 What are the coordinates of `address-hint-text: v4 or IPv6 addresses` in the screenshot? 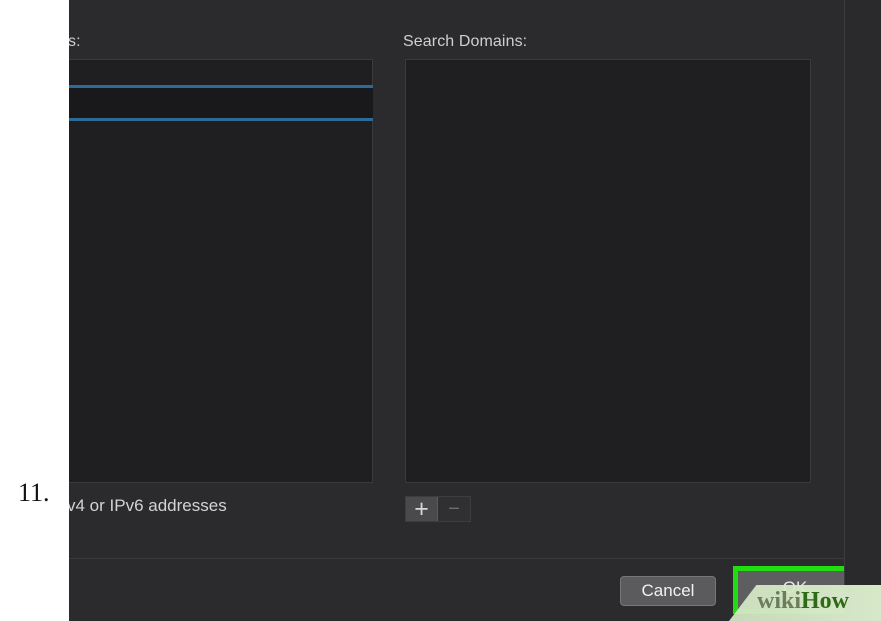 It's located at (148, 505).